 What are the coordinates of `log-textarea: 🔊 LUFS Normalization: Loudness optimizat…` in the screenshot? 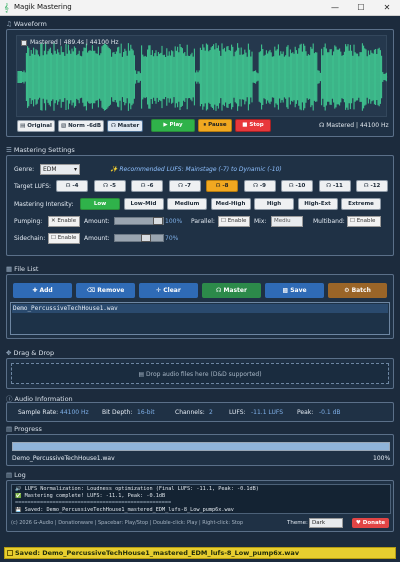 It's located at (201, 499).